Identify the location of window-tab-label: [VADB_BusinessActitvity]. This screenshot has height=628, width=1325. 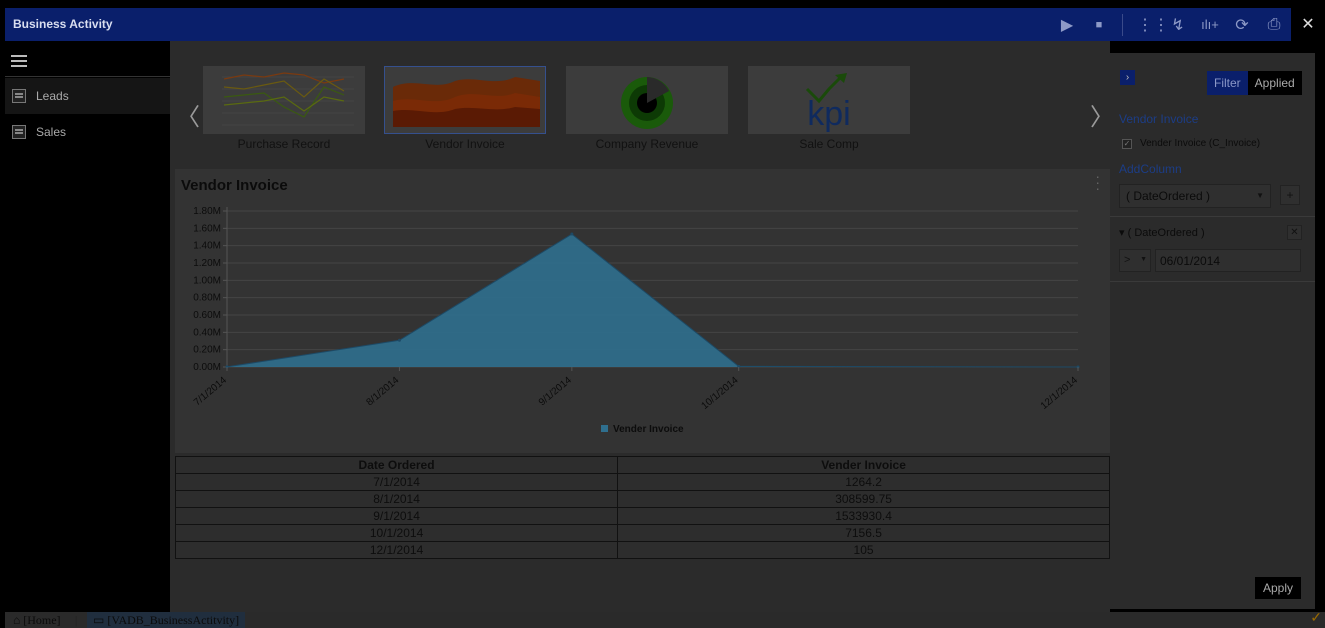
(173, 620).